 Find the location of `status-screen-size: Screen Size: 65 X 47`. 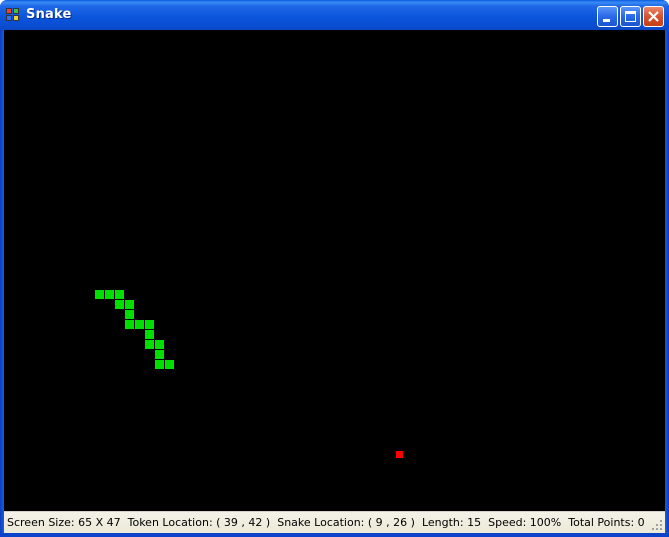

status-screen-size: Screen Size: 65 X 47 is located at coordinates (64, 522).